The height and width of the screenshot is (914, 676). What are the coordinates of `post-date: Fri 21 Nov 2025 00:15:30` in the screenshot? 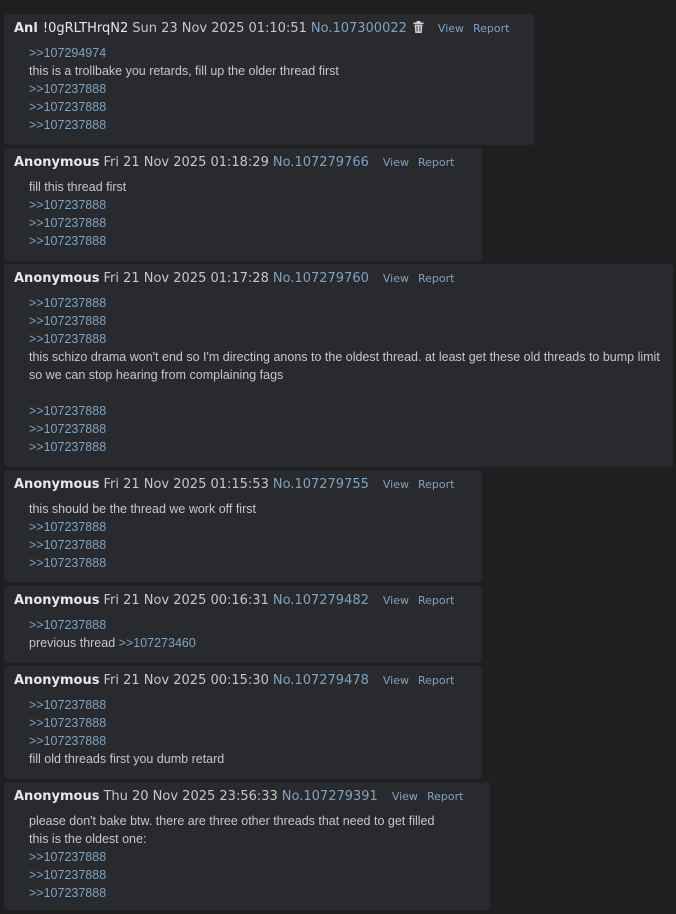 It's located at (186, 680).